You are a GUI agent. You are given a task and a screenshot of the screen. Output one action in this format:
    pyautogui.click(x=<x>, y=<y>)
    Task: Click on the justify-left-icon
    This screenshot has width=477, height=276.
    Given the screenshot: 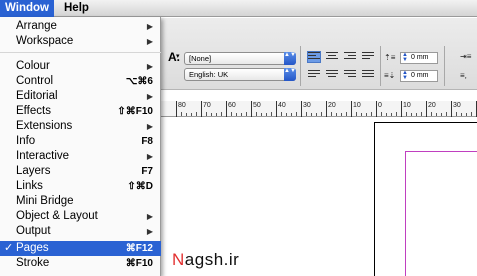 What is the action you would take?
    pyautogui.click(x=314, y=75)
    